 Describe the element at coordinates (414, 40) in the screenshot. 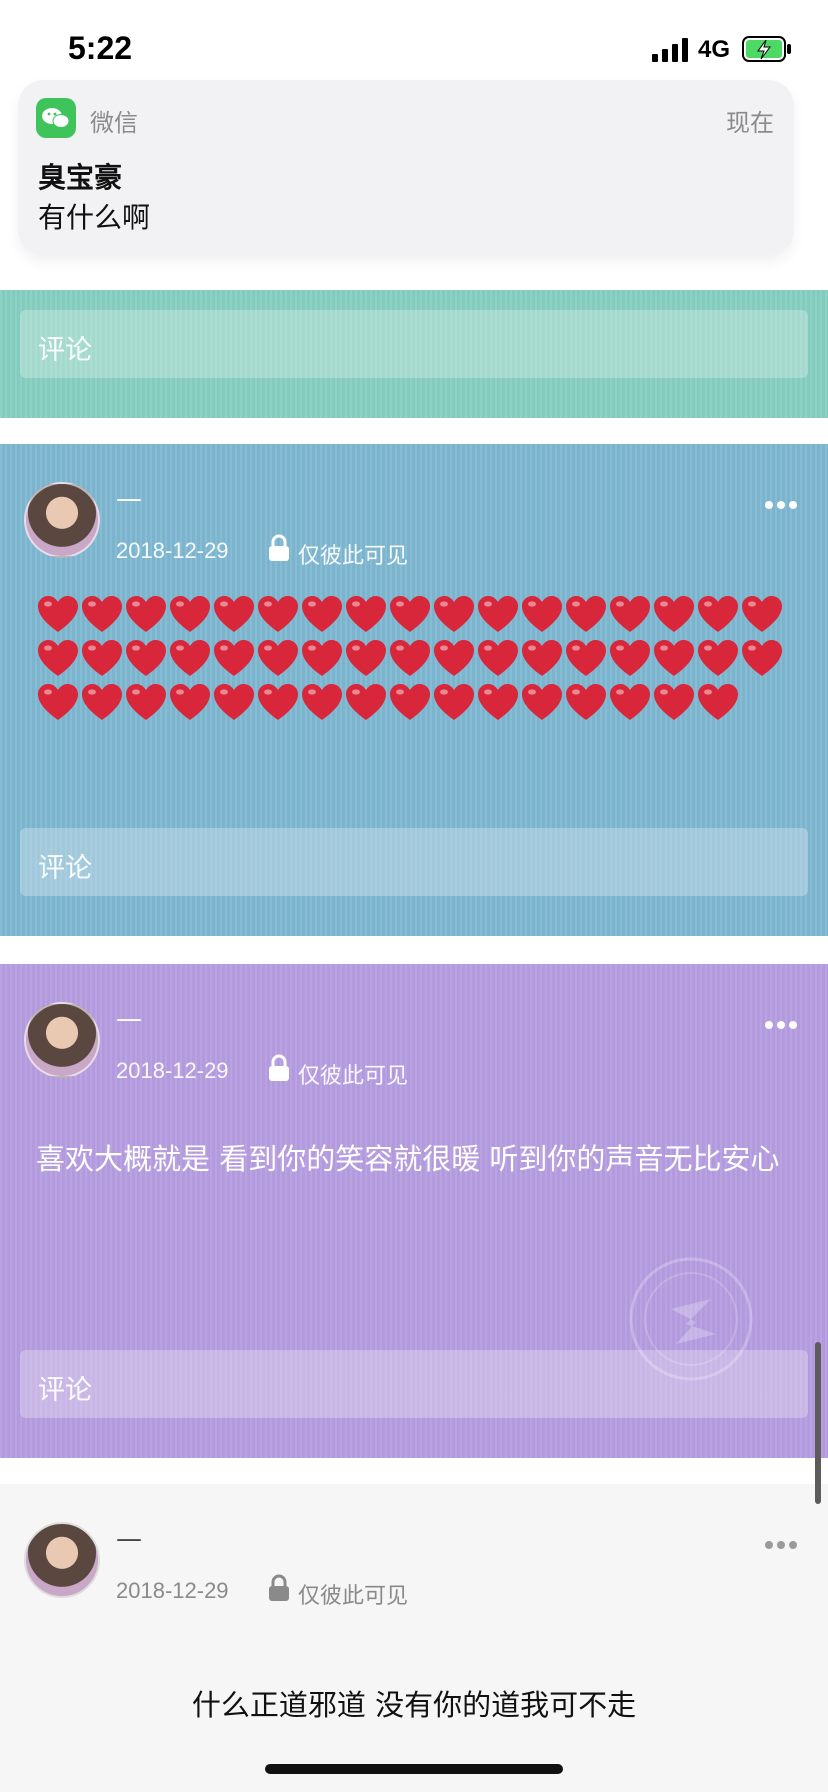

I see `status-bar: 5:22 4G` at that location.